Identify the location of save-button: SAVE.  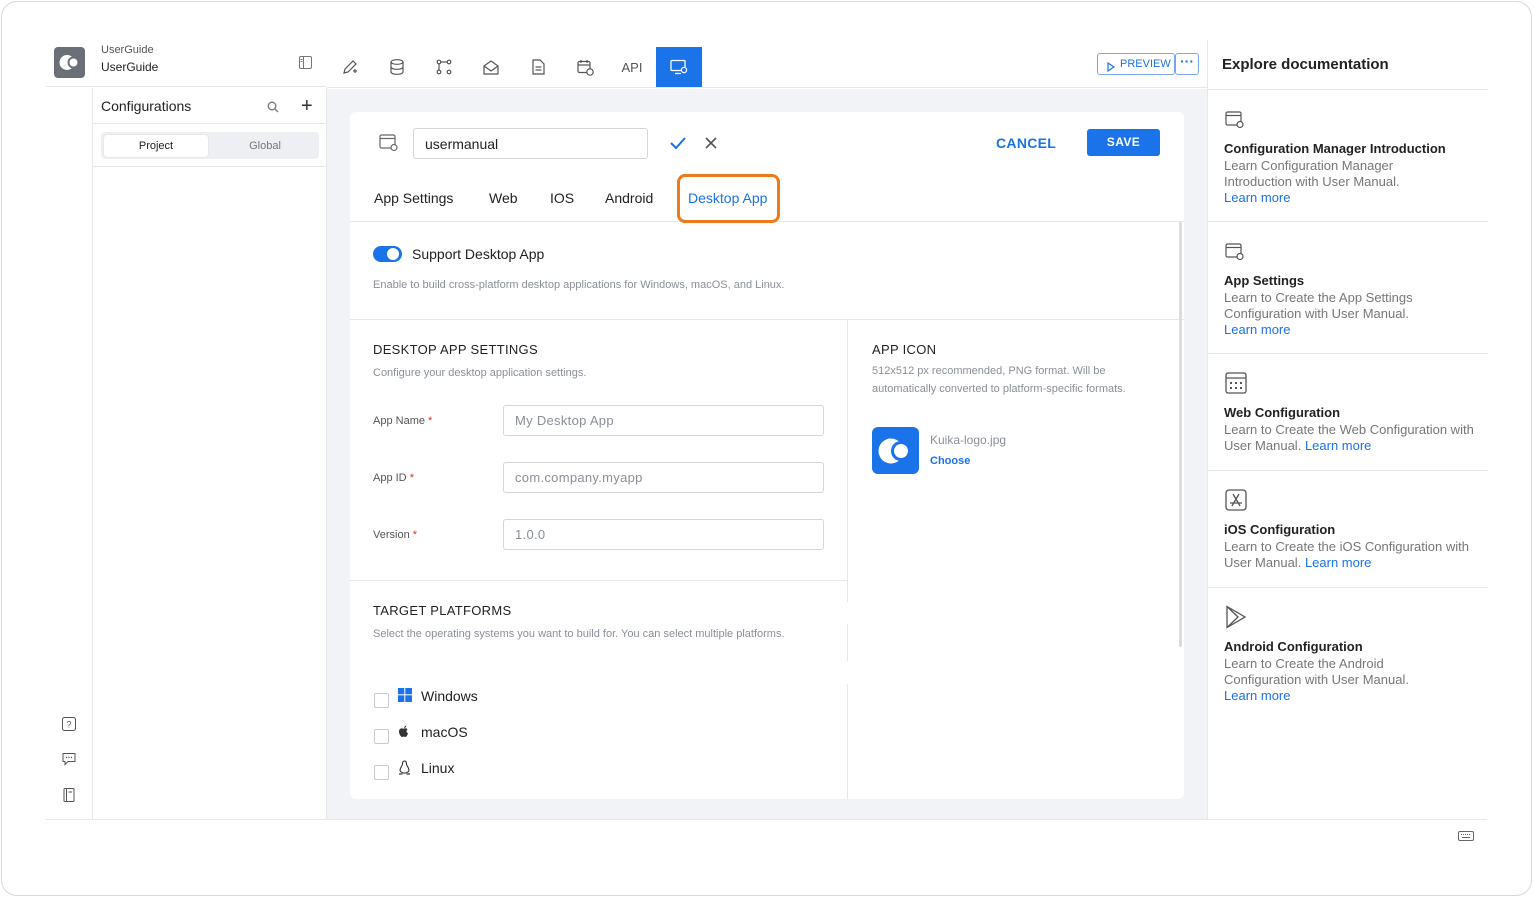
(1123, 142).